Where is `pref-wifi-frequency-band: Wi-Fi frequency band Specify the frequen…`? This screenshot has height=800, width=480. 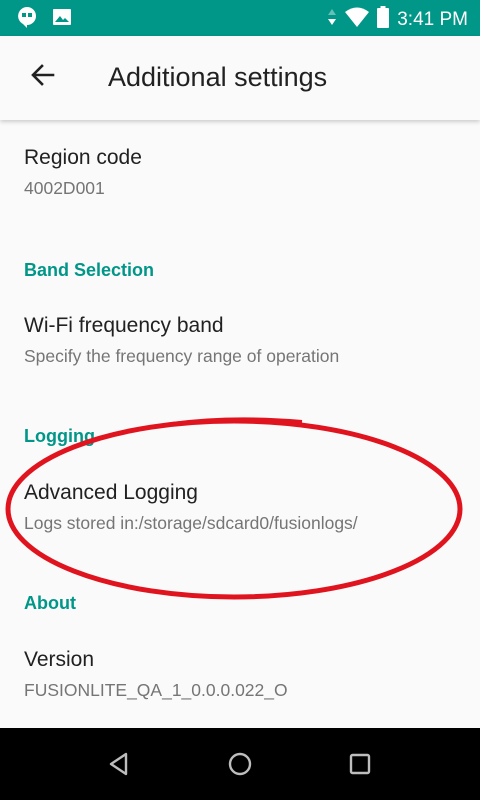
pref-wifi-frequency-band: Wi-Fi frequency band Specify the frequen… is located at coordinates (240, 344).